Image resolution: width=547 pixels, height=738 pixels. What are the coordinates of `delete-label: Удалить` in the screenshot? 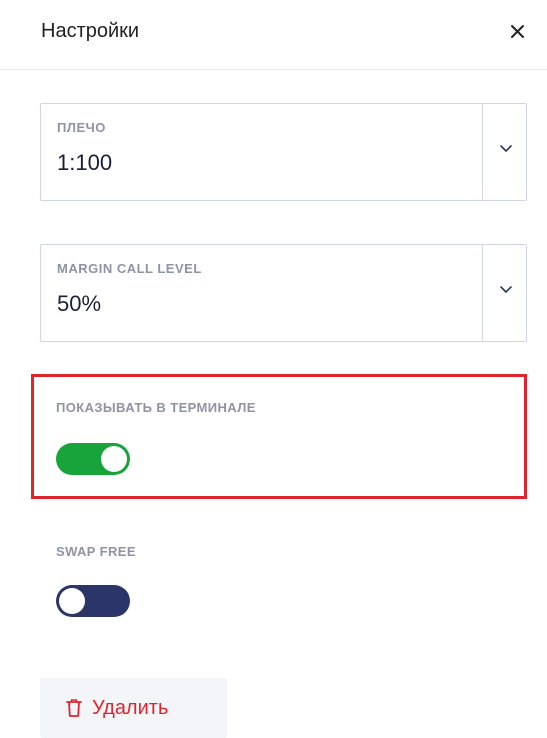 It's located at (130, 708).